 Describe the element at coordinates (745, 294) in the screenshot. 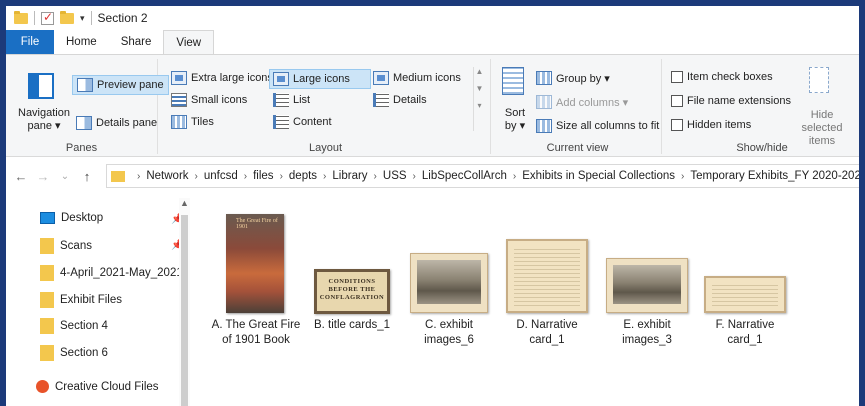

I see `file-thumbnail-narrative-card-f` at that location.